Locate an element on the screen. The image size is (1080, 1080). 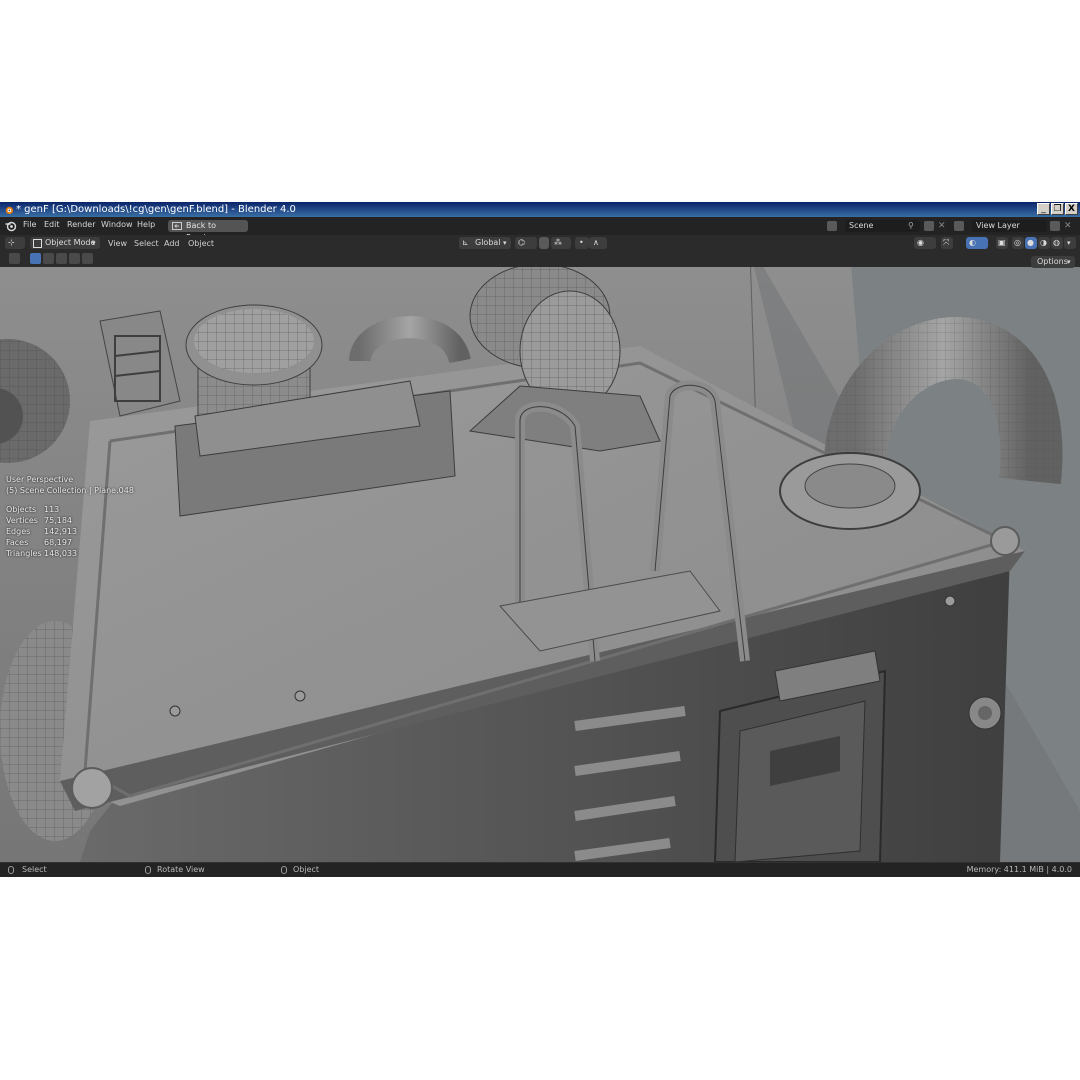
pivot-dropdown: ⌬ is located at coordinates (526, 243).